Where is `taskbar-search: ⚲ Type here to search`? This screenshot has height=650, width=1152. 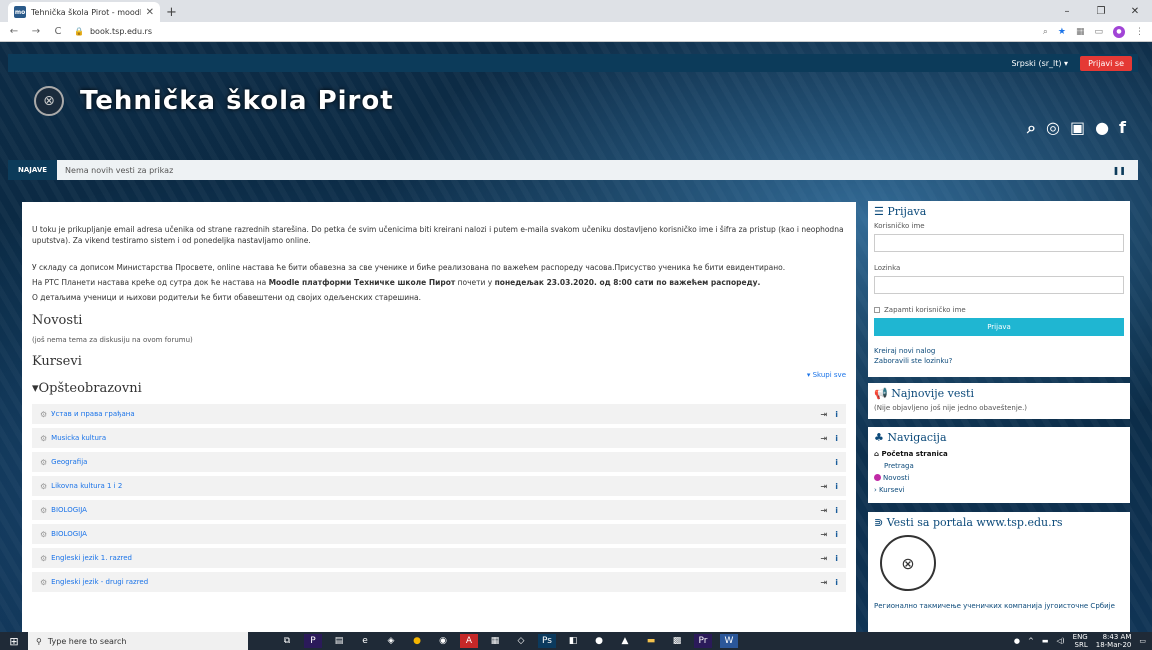
taskbar-search: ⚲ Type here to search is located at coordinates (138, 641).